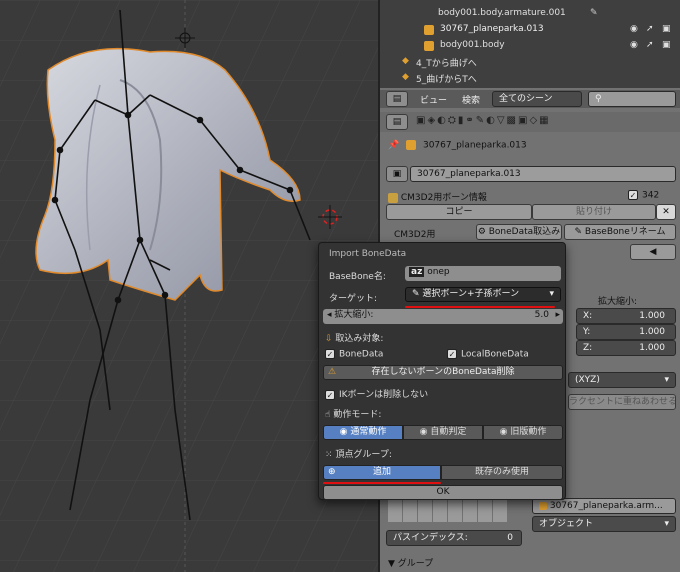 The height and width of the screenshot is (572, 680). Describe the element at coordinates (328, 415) in the screenshot. I see `hand-icon: ☝` at that location.